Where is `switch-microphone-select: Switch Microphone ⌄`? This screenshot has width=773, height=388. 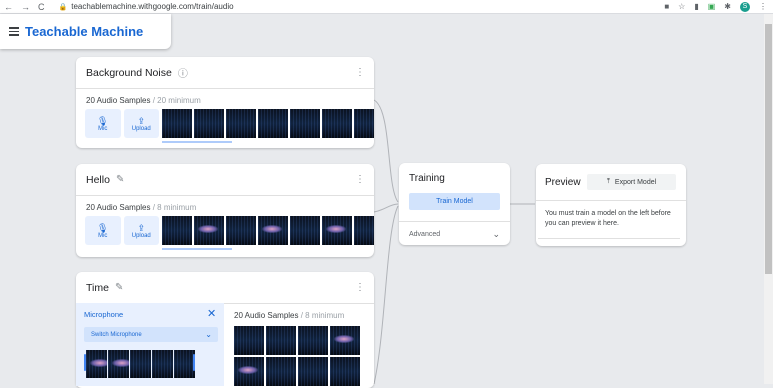
switch-microphone-select: Switch Microphone ⌄ is located at coordinates (151, 334).